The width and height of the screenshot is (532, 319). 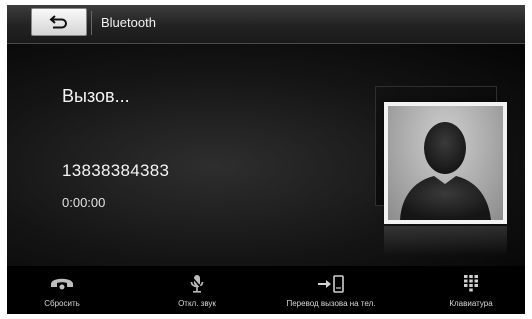 What do you see at coordinates (445, 241) in the screenshot?
I see `avatar-reflection` at bounding box center [445, 241].